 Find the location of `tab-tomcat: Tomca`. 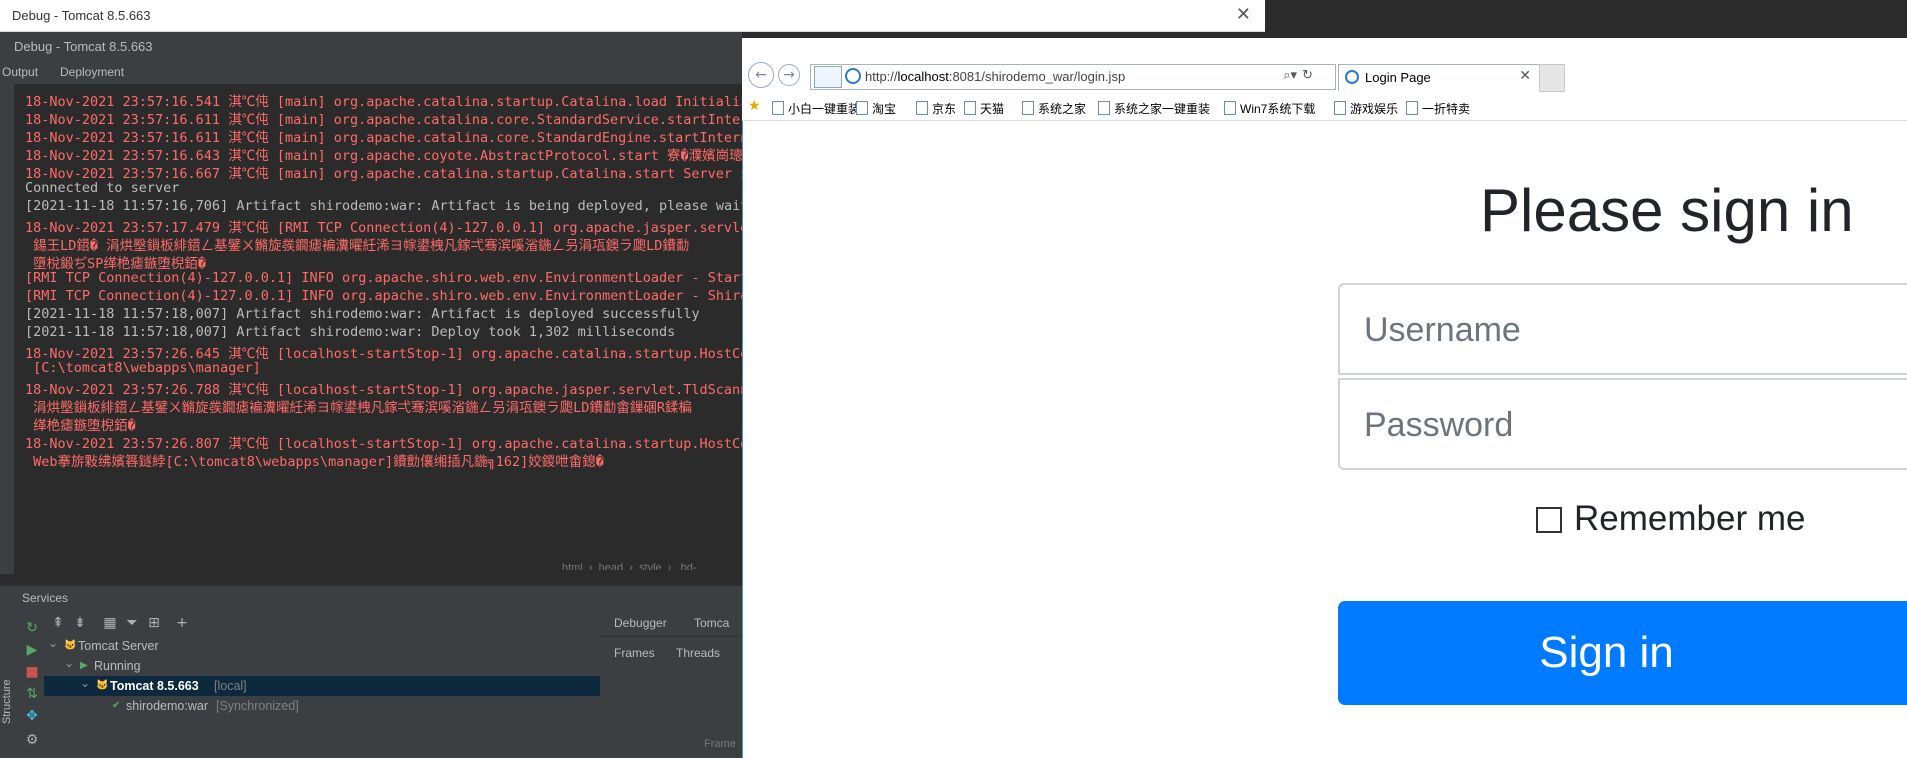

tab-tomcat: Tomca is located at coordinates (711, 623).